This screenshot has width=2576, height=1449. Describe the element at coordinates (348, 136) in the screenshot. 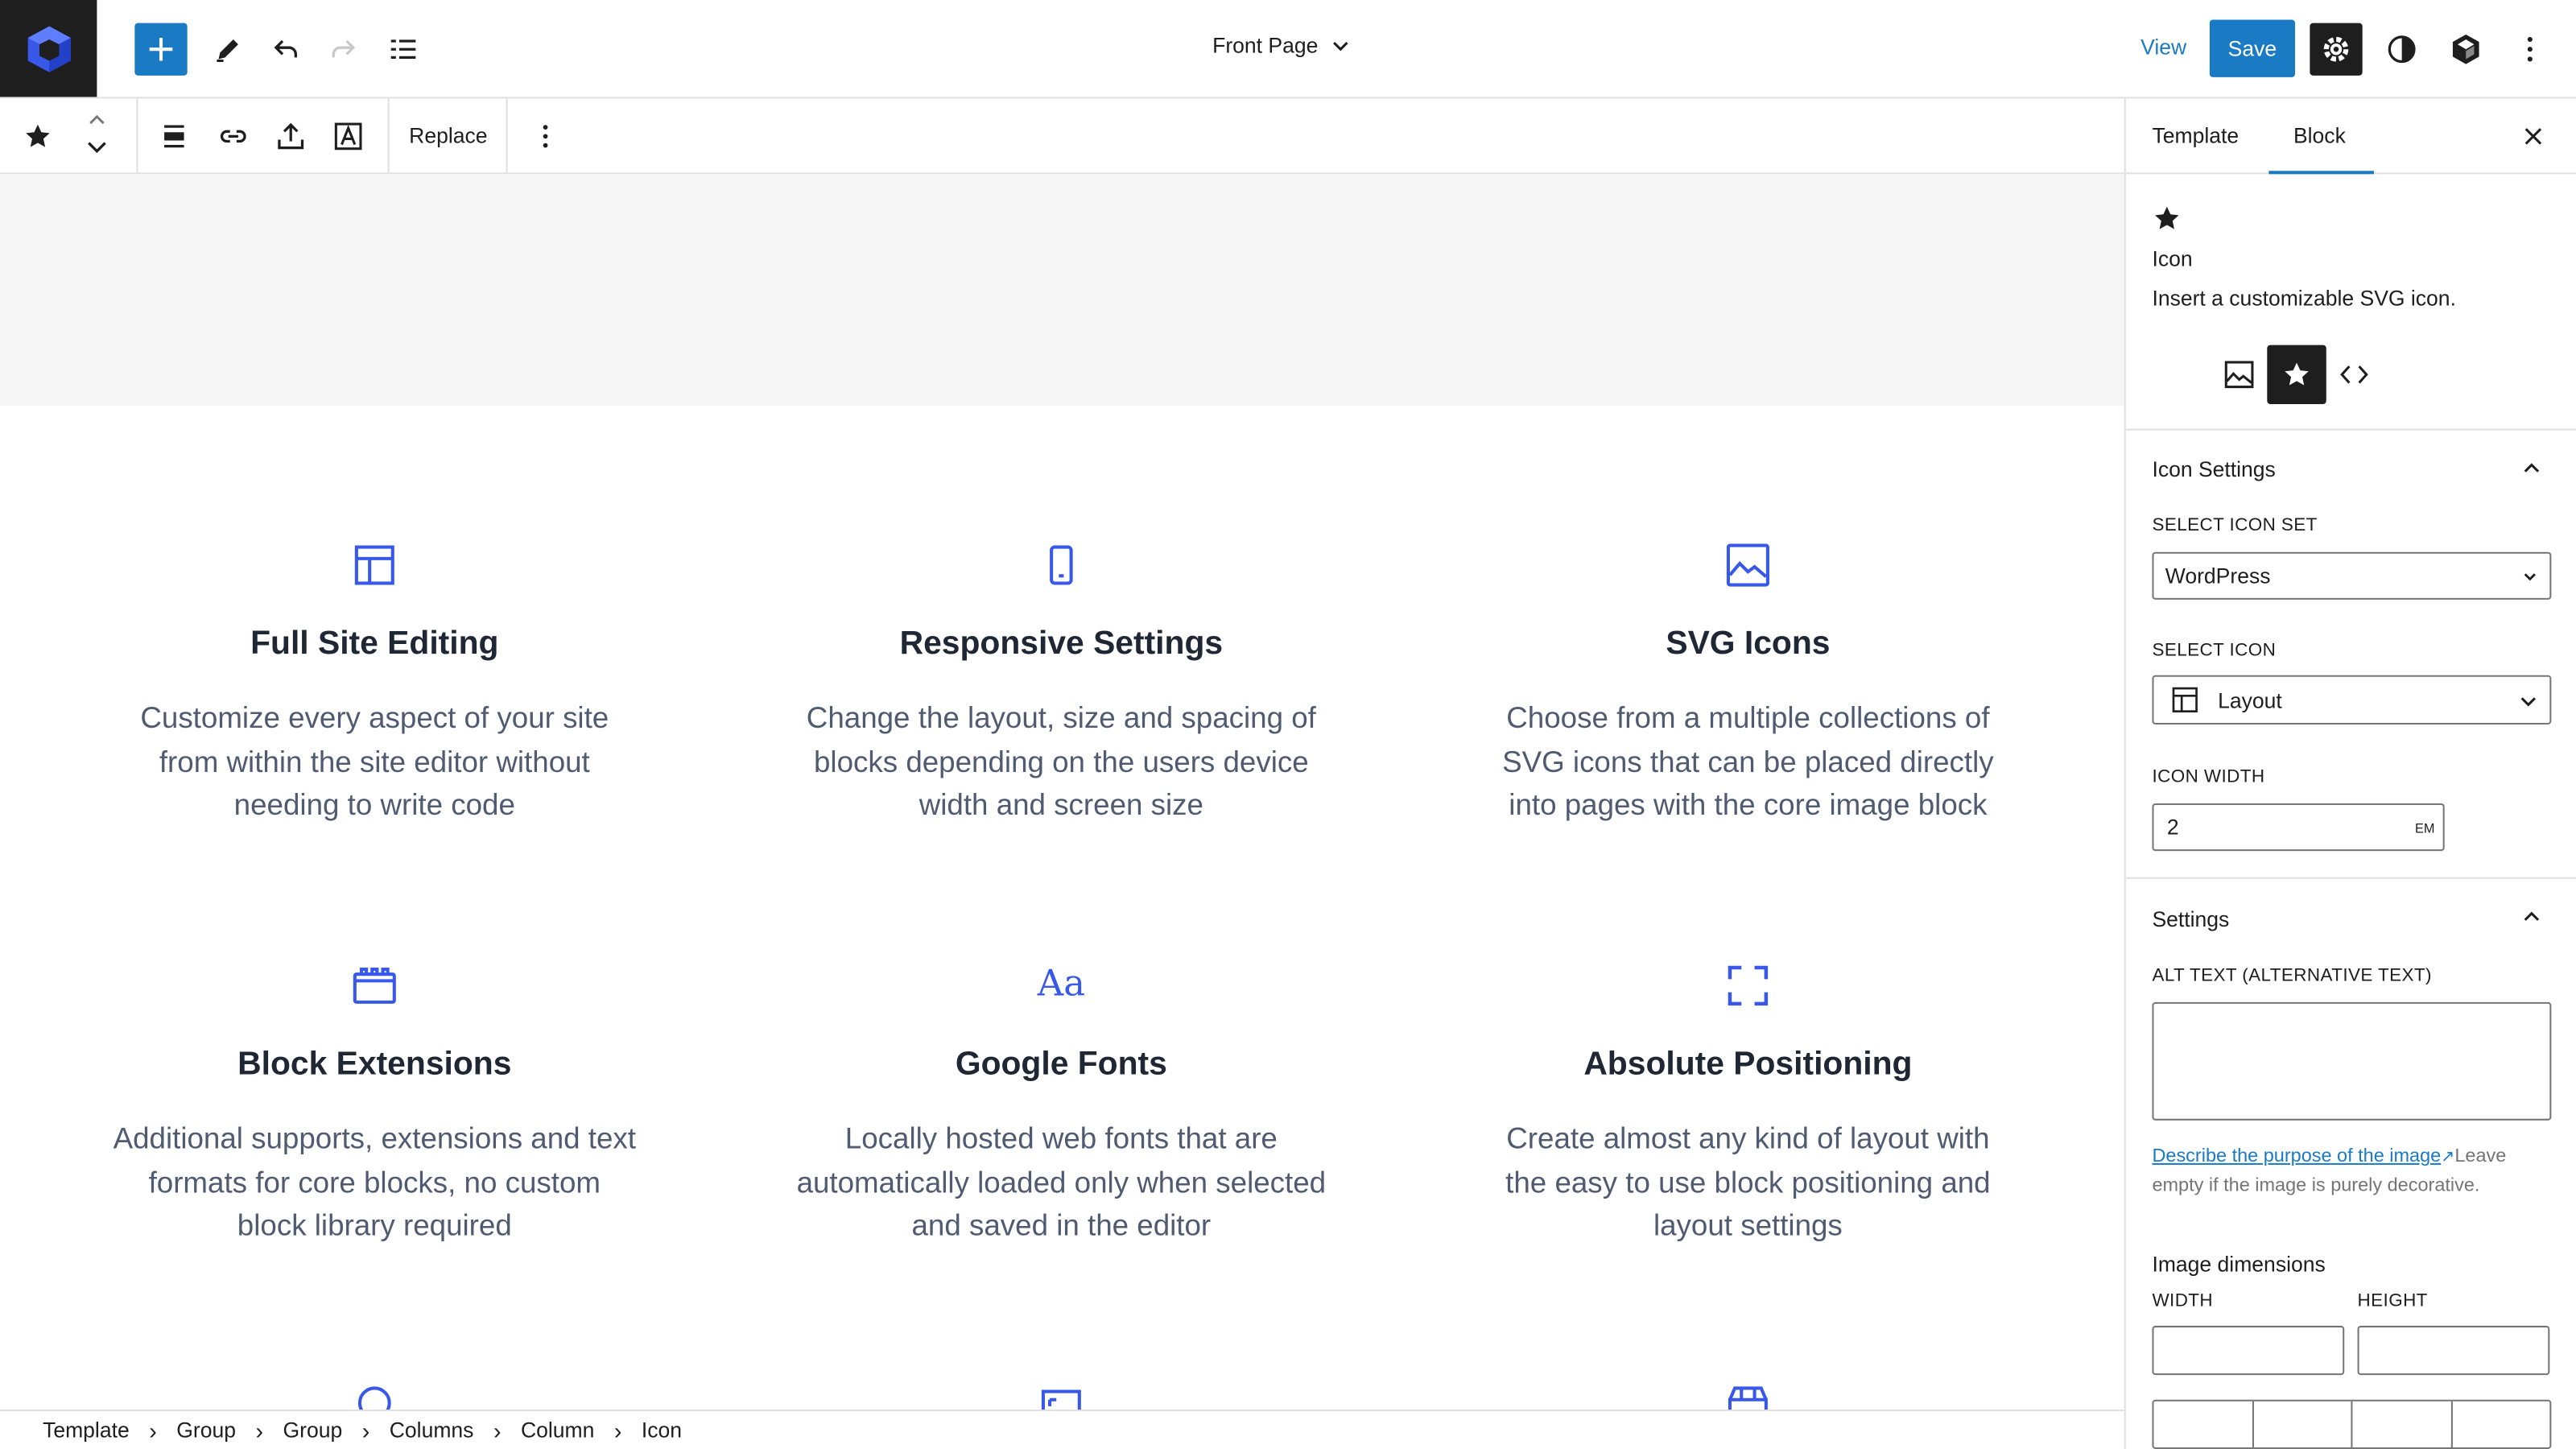

I see `text-overlay-button` at that location.